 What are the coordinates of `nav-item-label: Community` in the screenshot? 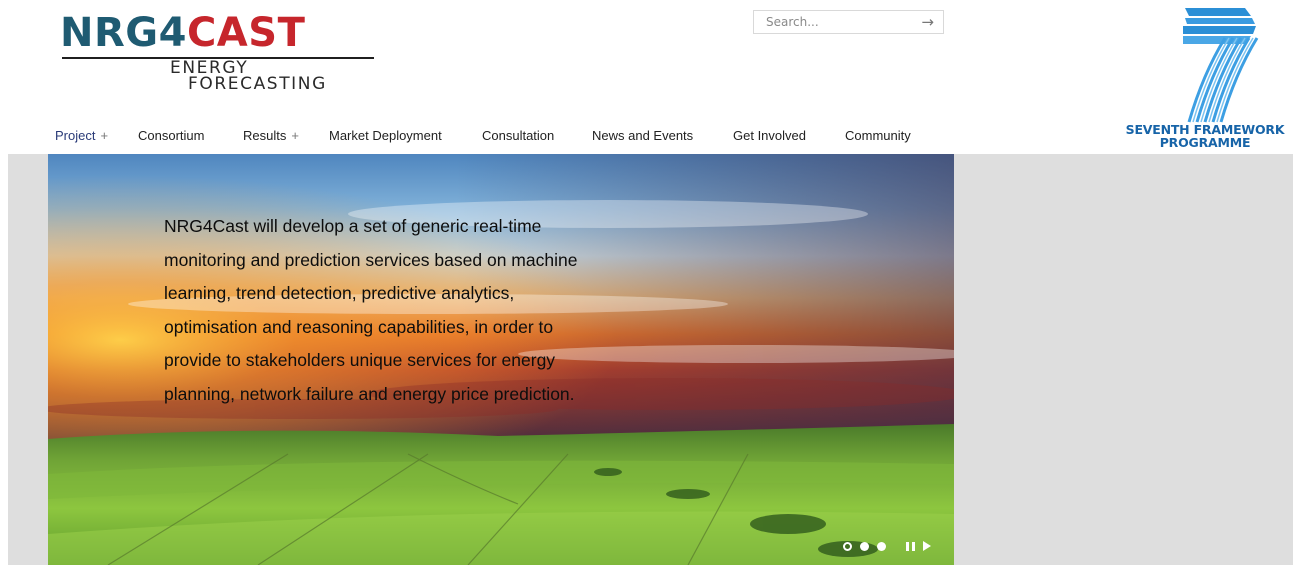 It's located at (878, 135).